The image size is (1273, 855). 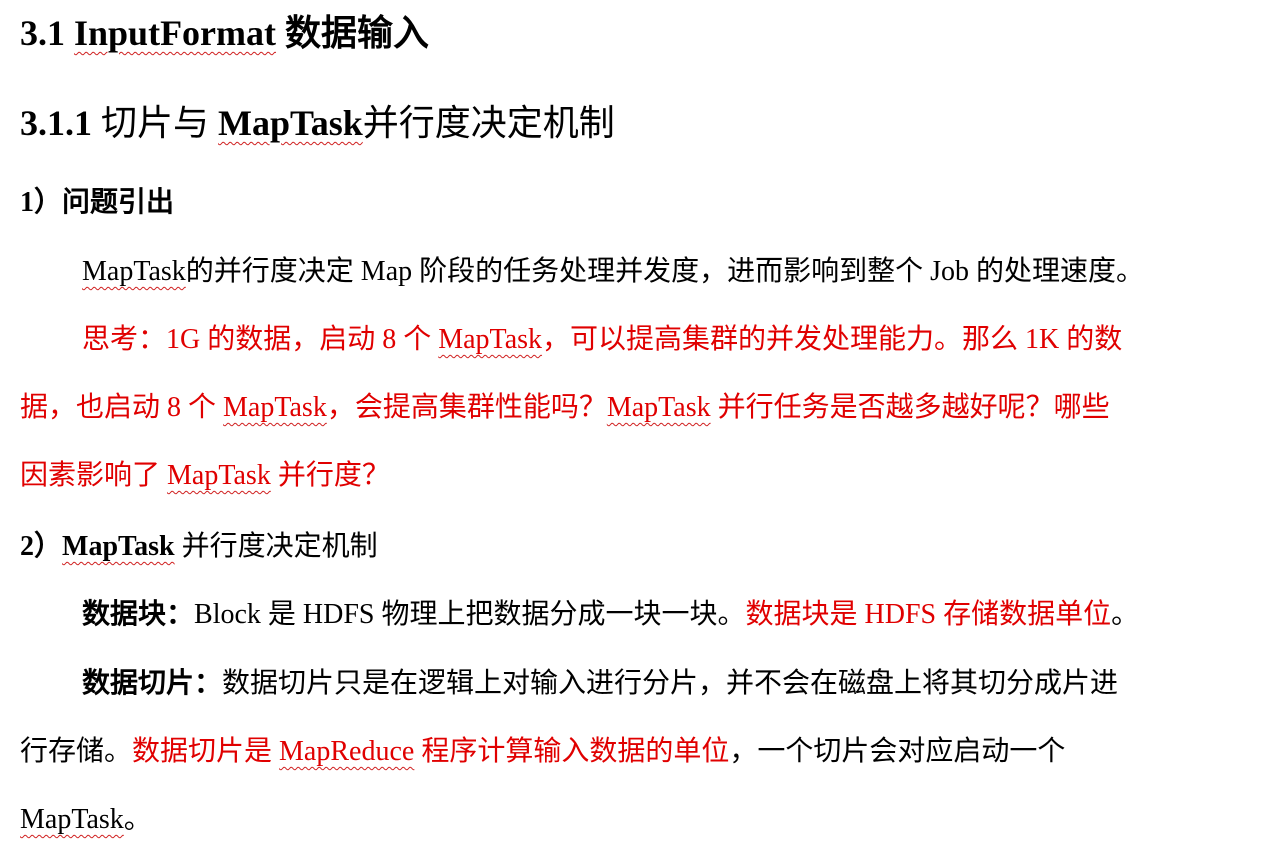 I want to click on paragraph-line: 因素影响了 MapTask 并行度？, so click(x=629, y=476).